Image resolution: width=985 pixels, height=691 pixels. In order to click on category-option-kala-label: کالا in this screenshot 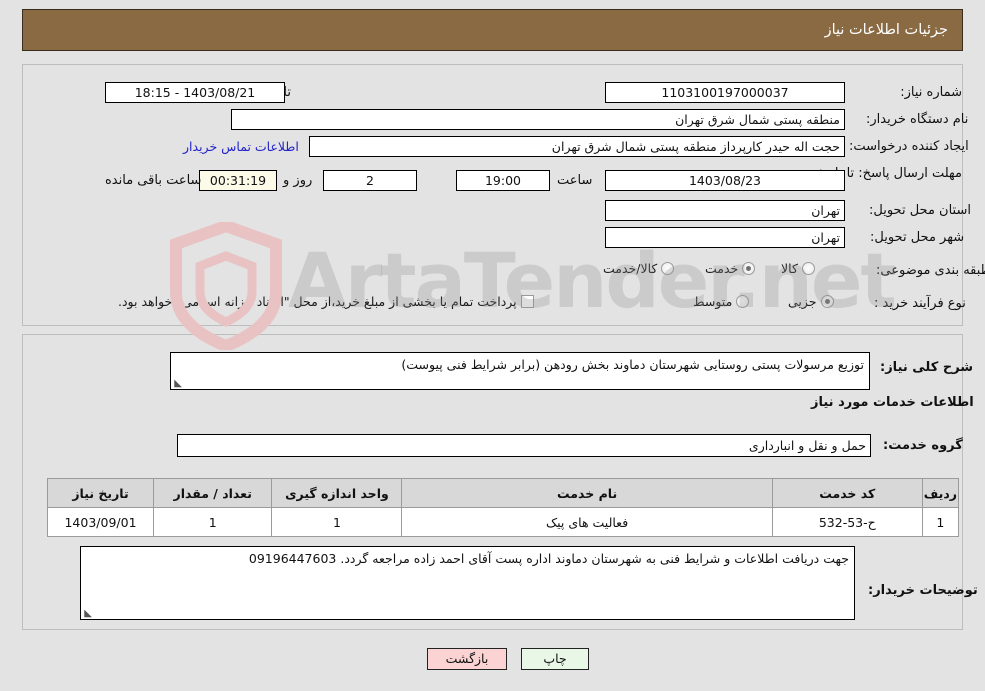, I will do `click(789, 268)`.